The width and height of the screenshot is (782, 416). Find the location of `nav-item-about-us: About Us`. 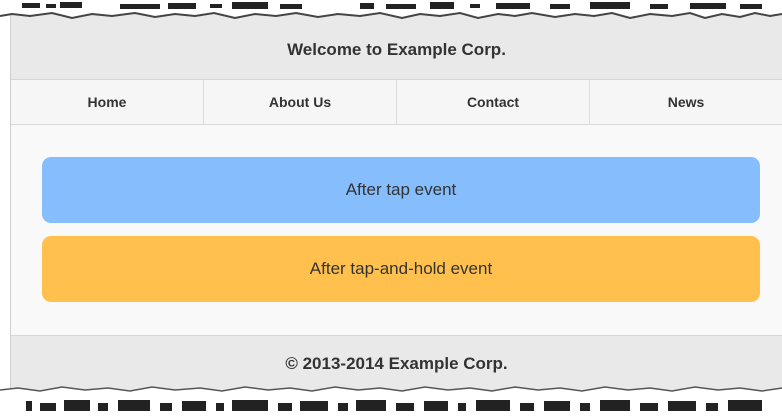

nav-item-about-us: About Us is located at coordinates (300, 102).